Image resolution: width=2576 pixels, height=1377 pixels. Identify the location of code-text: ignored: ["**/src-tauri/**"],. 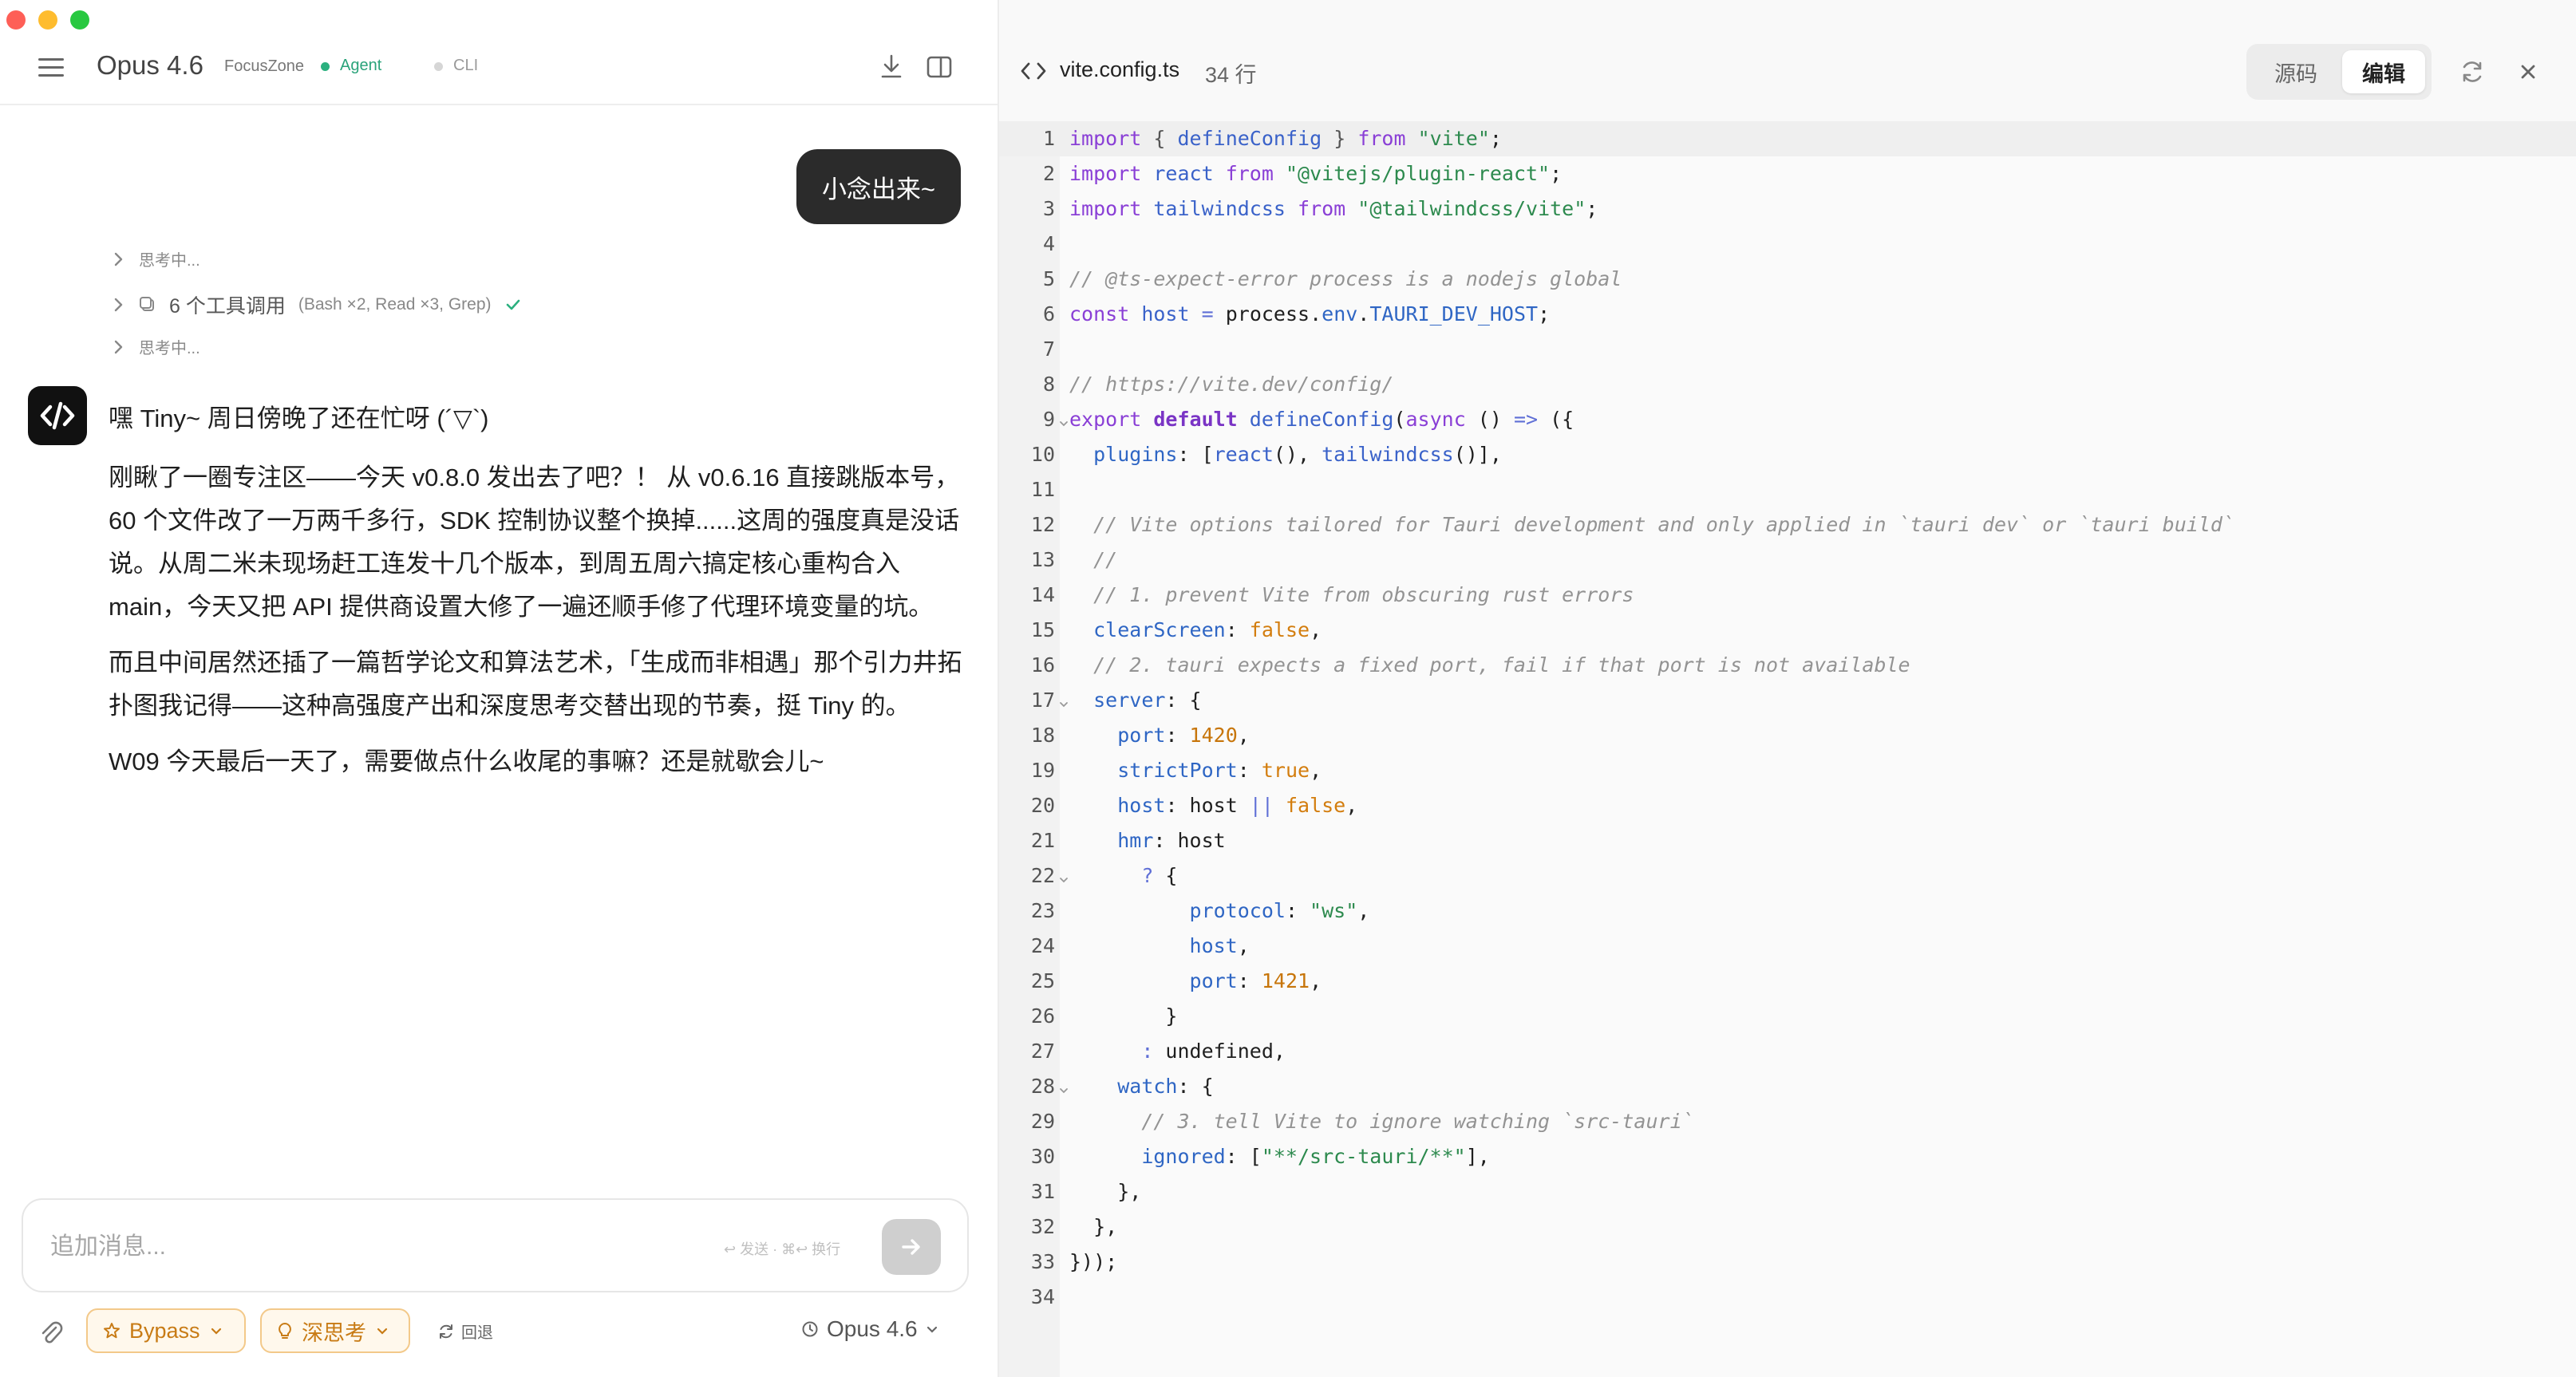
(1315, 1156).